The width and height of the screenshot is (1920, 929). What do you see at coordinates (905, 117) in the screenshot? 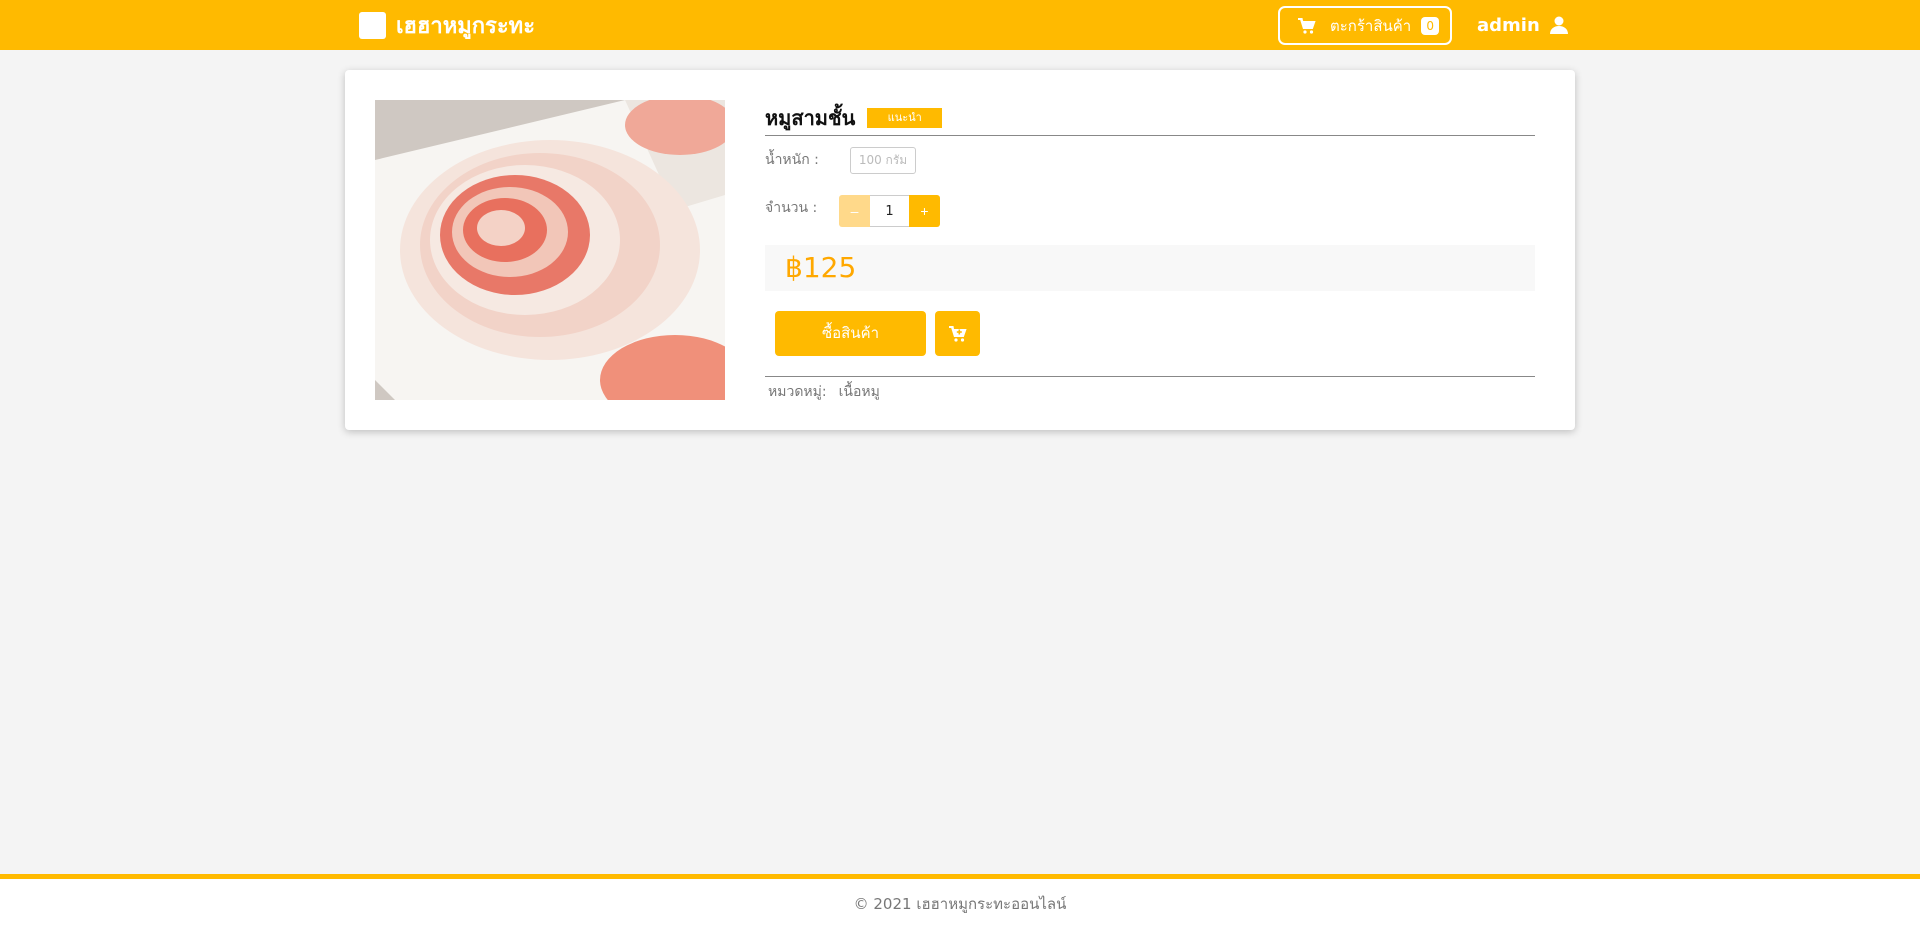
I see `recommended-badge: แนะนำ` at bounding box center [905, 117].